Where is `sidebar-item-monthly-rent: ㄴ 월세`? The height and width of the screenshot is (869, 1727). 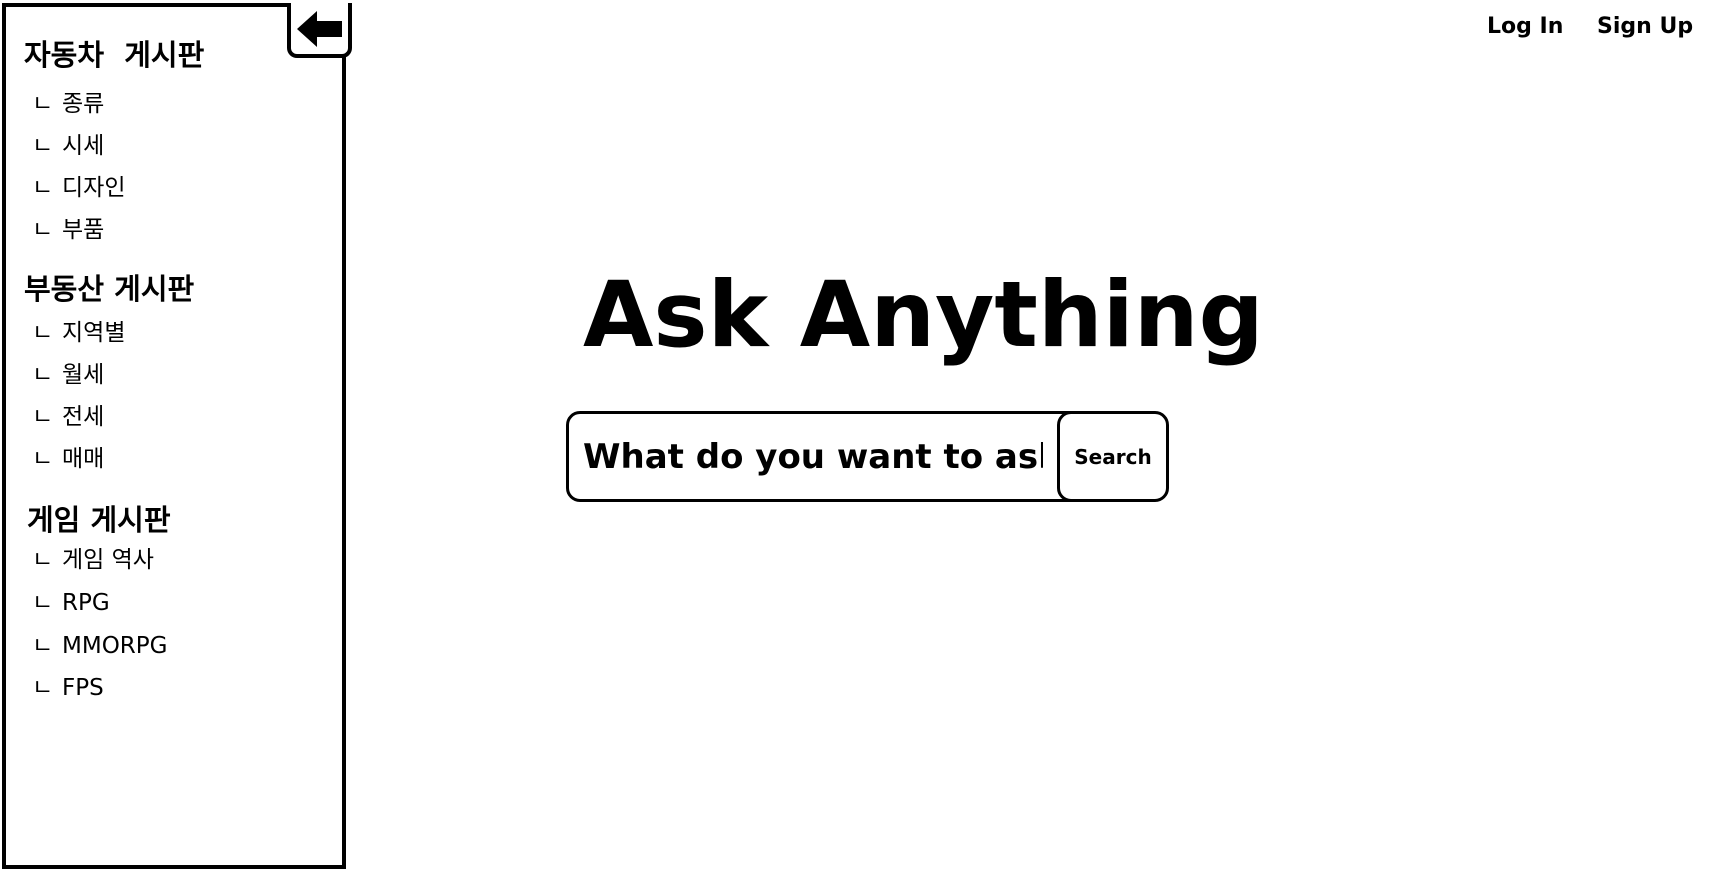 sidebar-item-monthly-rent: ㄴ 월세 is located at coordinates (68, 375).